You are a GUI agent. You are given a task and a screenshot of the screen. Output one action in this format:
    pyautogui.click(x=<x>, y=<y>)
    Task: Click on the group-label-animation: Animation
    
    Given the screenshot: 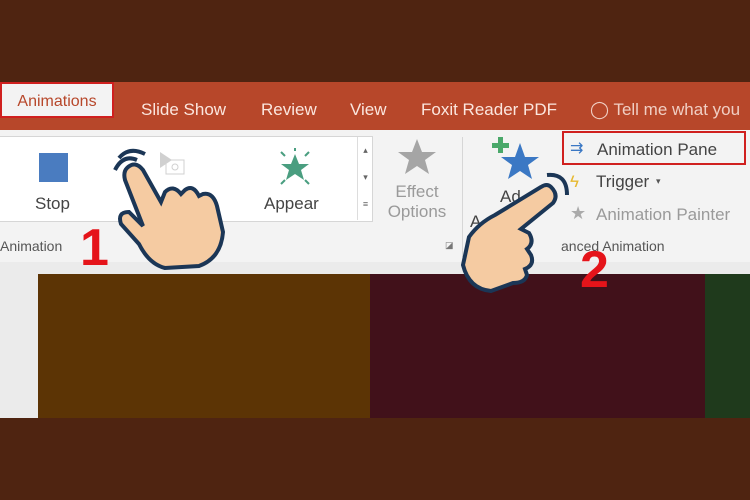 What is the action you would take?
    pyautogui.click(x=31, y=246)
    